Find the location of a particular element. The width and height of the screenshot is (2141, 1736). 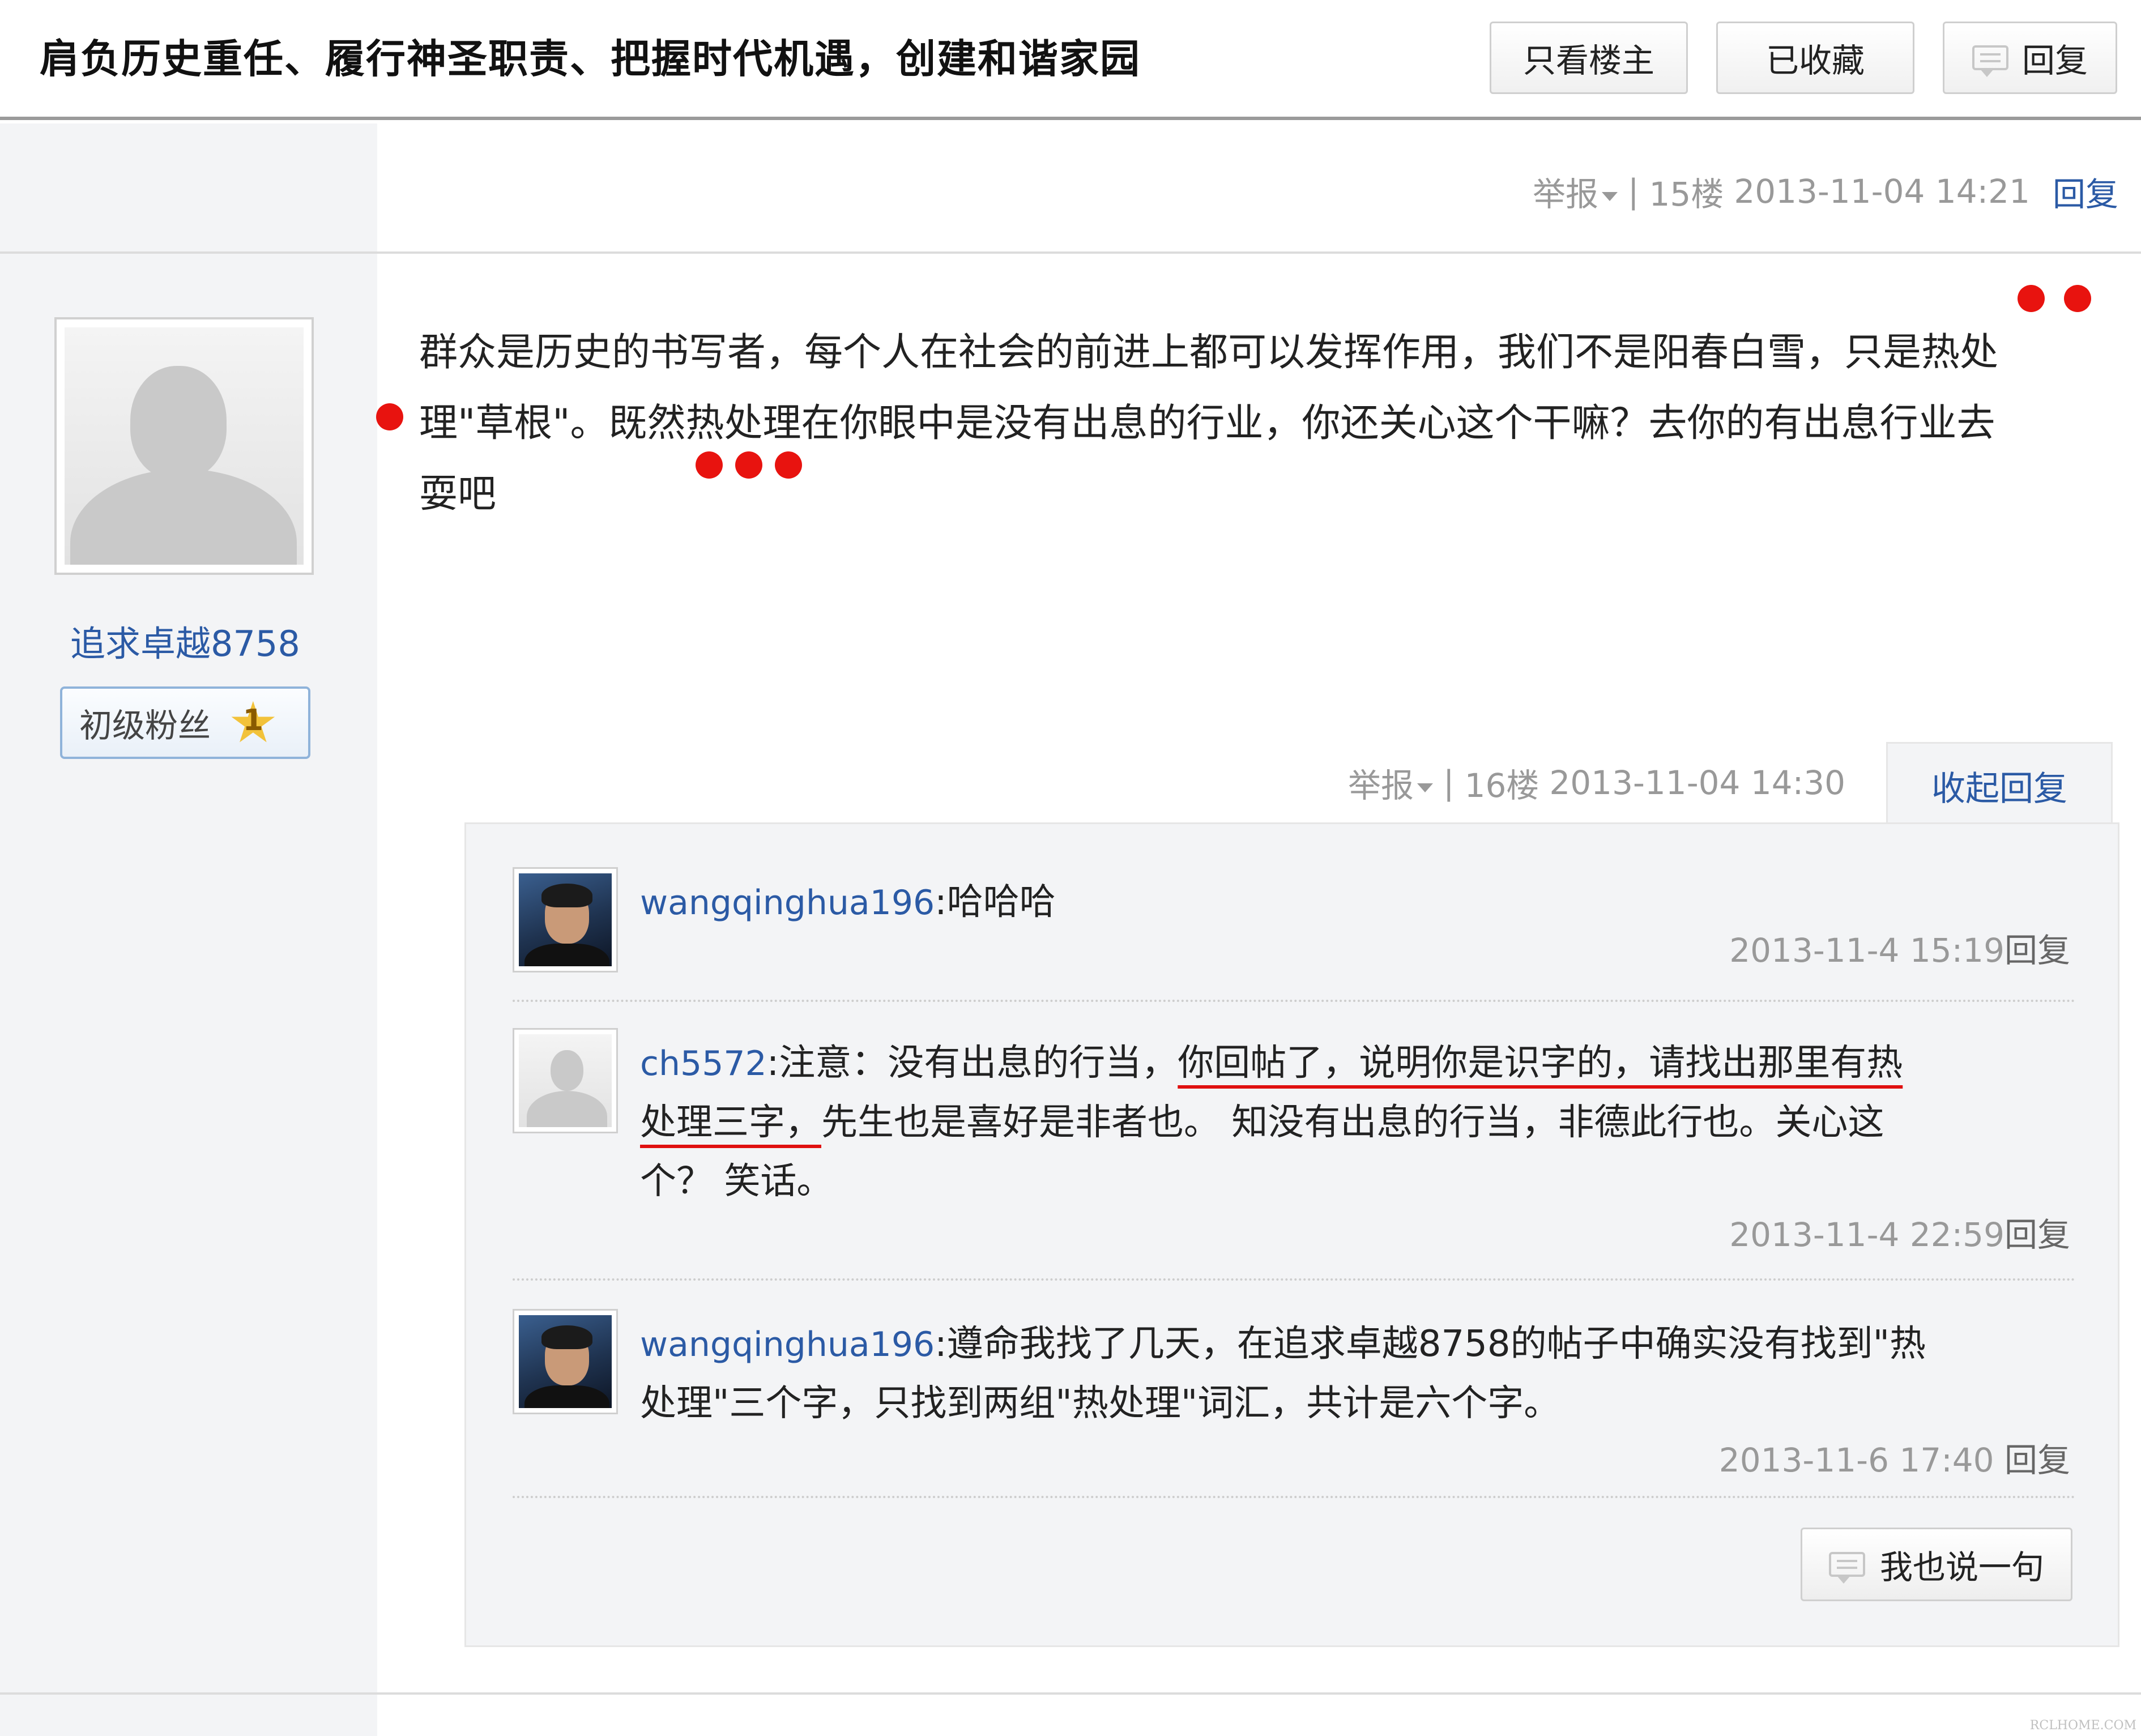

next-post-strip: RCLHOME.COM is located at coordinates (1070, 1715).